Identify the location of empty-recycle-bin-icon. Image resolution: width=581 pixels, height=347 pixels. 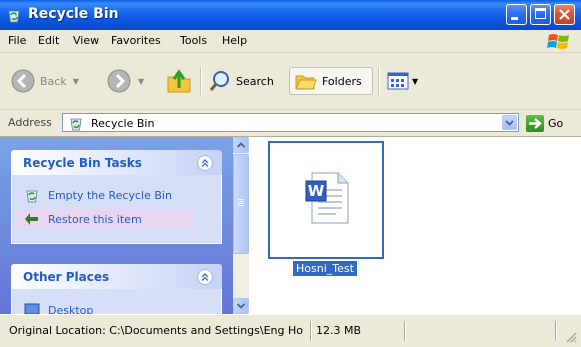
(32, 196).